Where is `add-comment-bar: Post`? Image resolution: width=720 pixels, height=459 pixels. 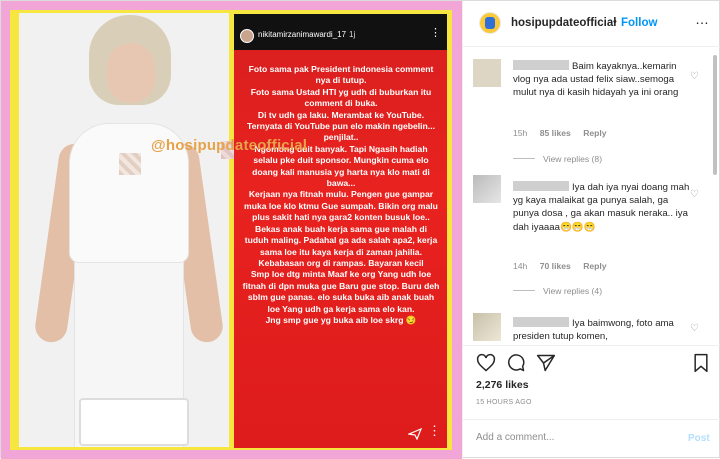 add-comment-bar: Post is located at coordinates (591, 439).